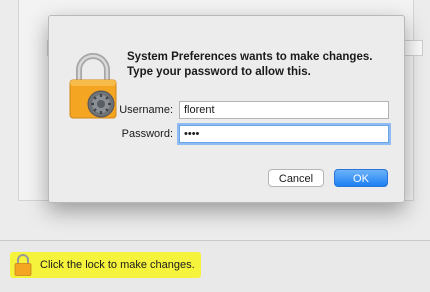 The width and height of the screenshot is (430, 292). What do you see at coordinates (146, 110) in the screenshot?
I see `username-label: Username:` at bounding box center [146, 110].